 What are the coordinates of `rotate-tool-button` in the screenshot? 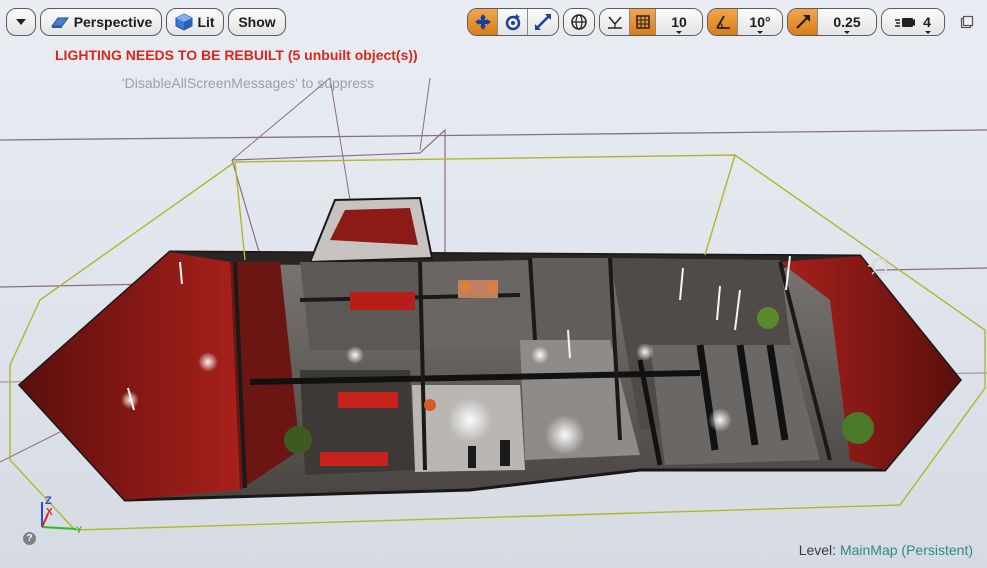 It's located at (513, 22).